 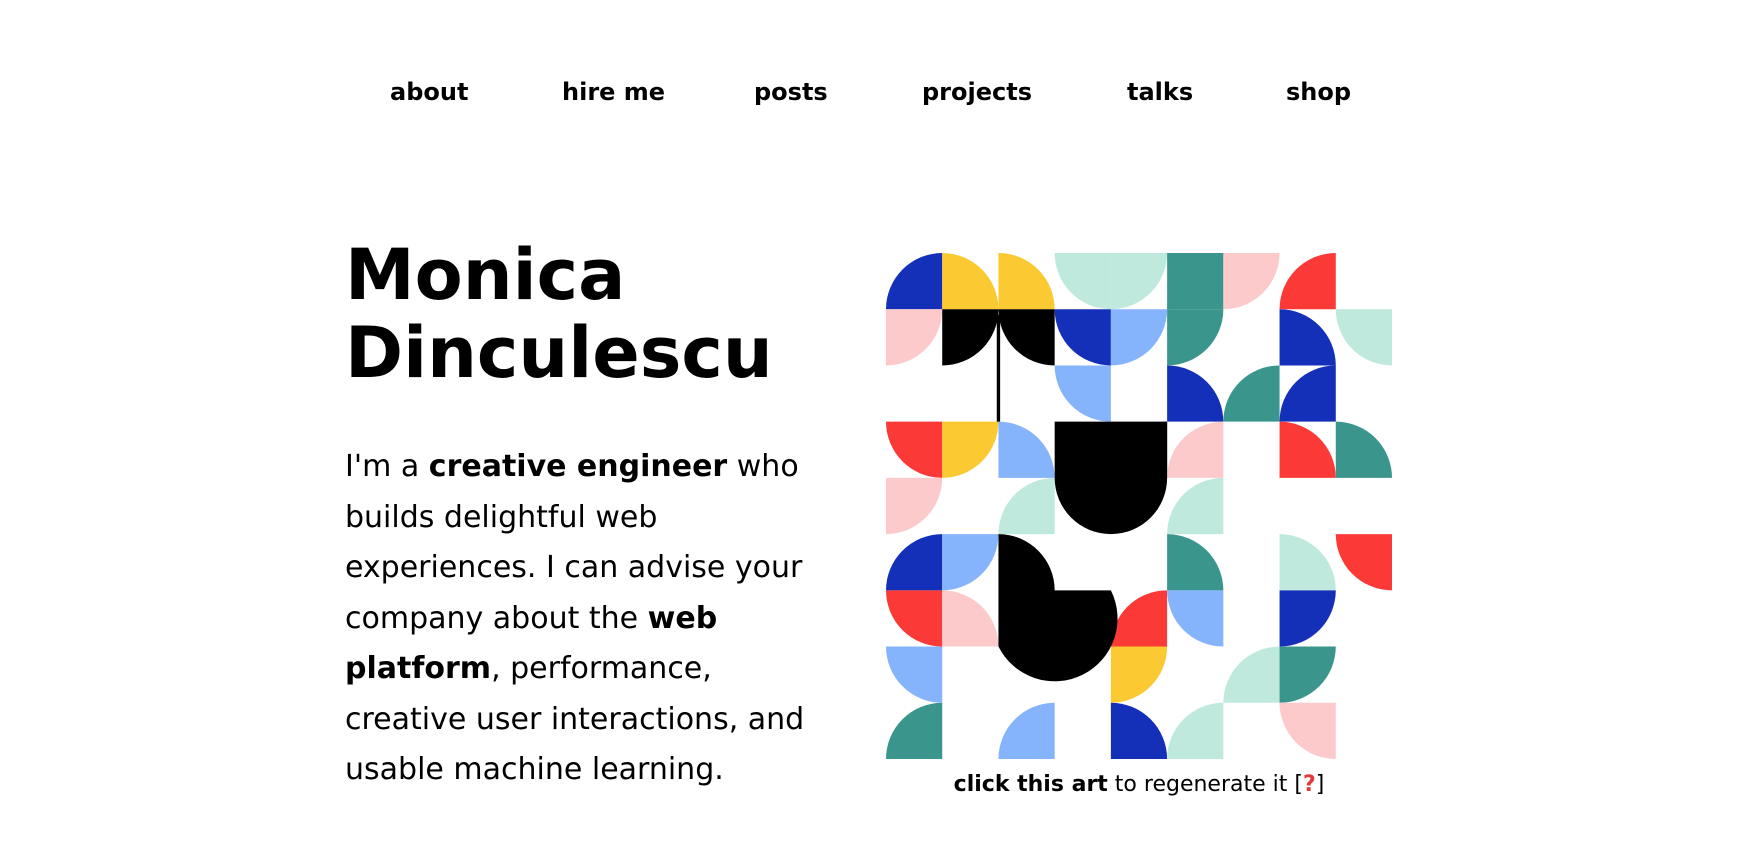 I want to click on main-nav: about hire me posts projects talks shop, so click(x=871, y=92).